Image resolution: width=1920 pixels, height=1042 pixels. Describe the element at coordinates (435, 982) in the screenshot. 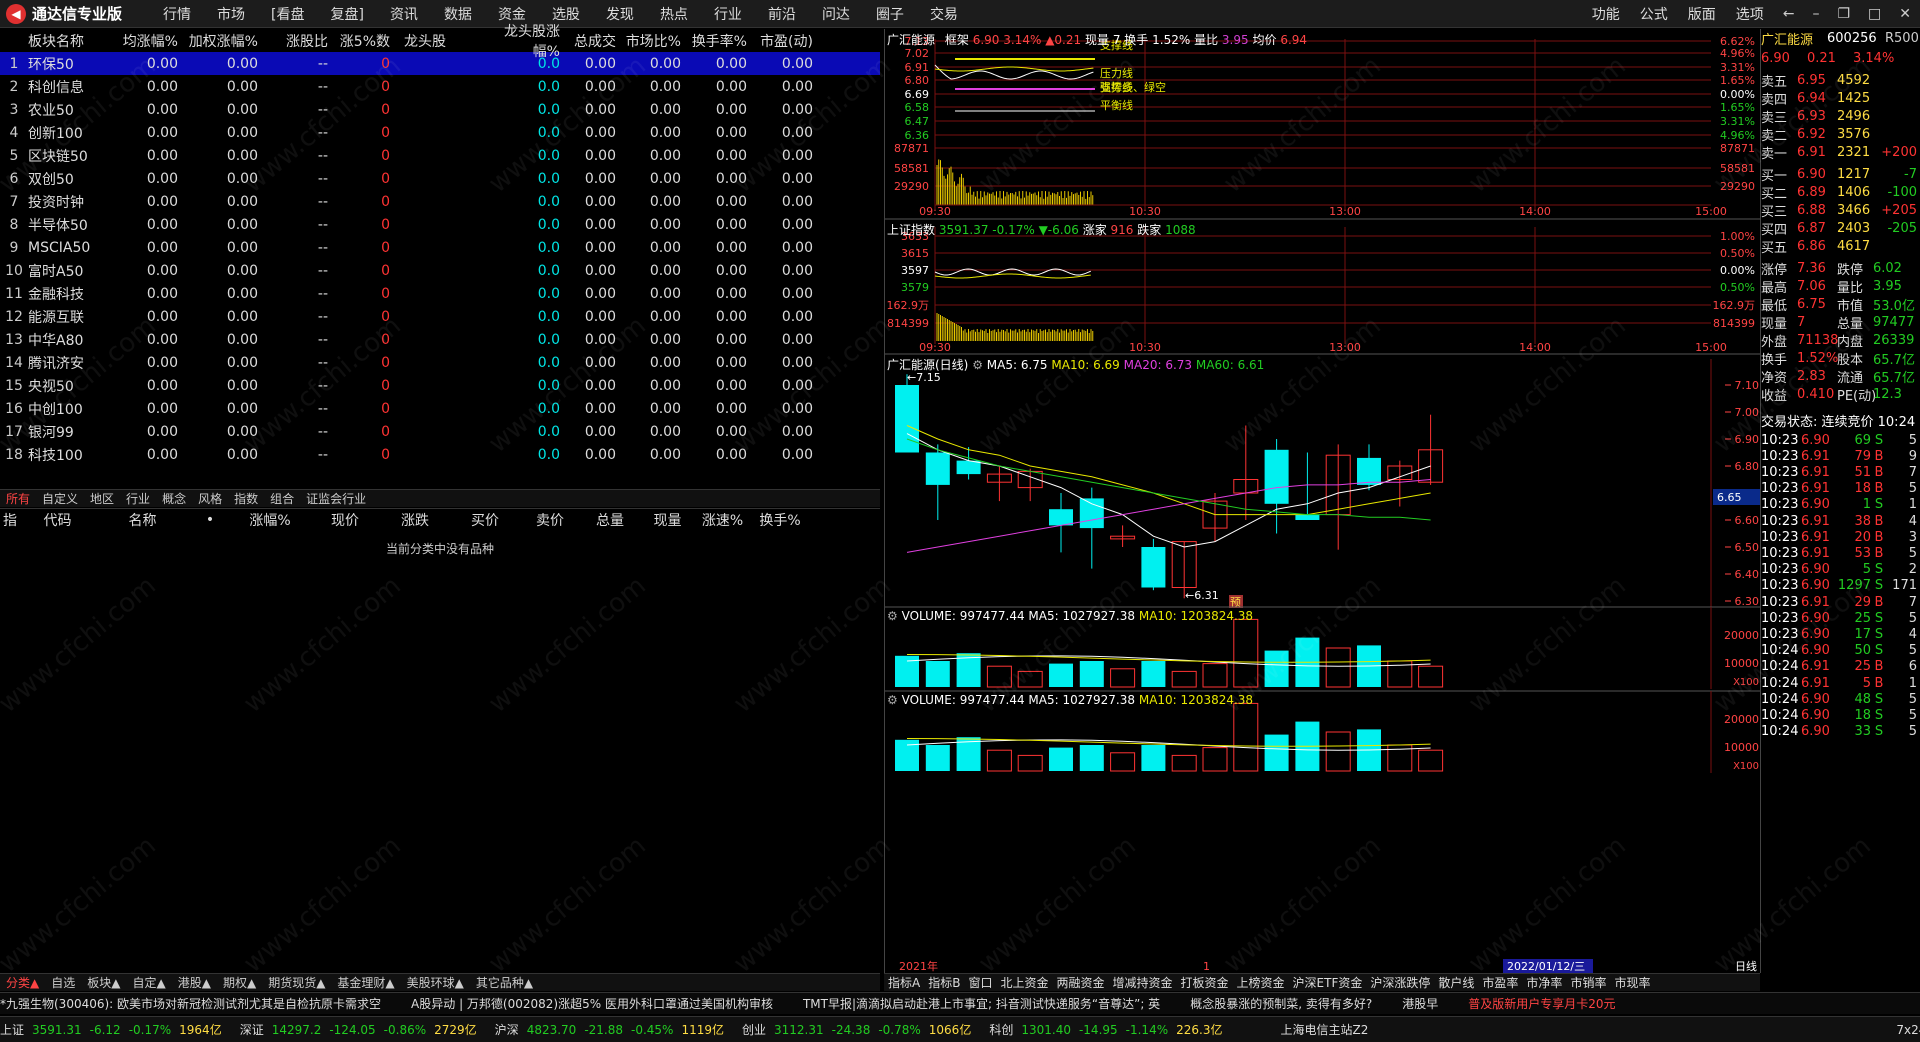

I see `category-tab-8: 美股环球▲` at that location.